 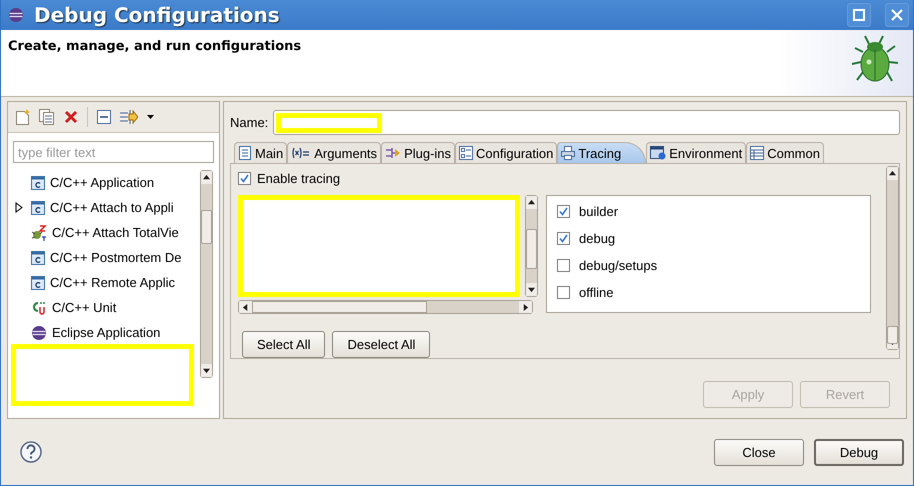 What do you see at coordinates (393, 153) in the screenshot?
I see `plugin-icon` at bounding box center [393, 153].